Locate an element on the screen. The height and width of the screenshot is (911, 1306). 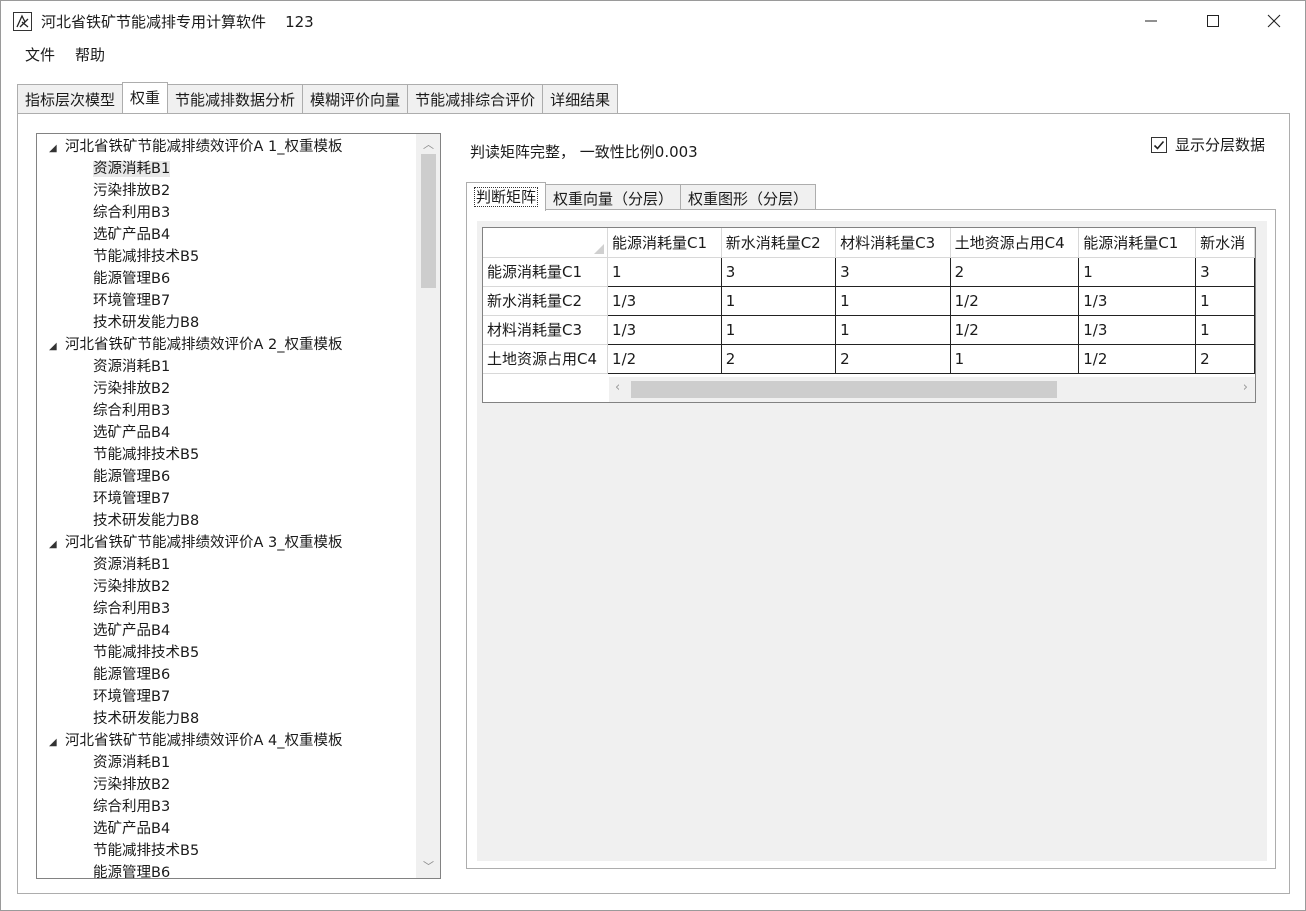
tab-judgment-matrix: 判断矩阵 is located at coordinates (506, 196).